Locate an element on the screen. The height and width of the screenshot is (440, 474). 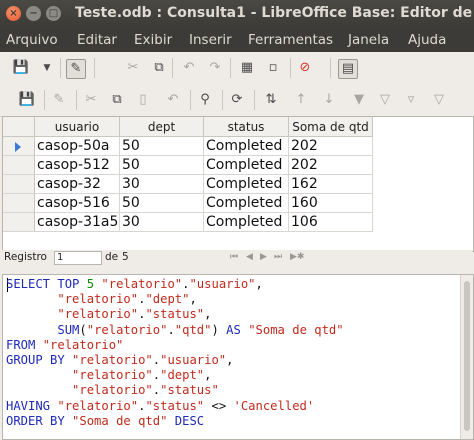
refresh-icon: ⟳ is located at coordinates (237, 100).